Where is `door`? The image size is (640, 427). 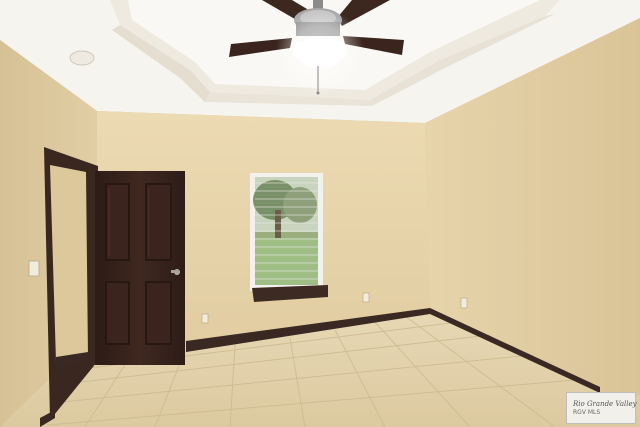
door is located at coordinates (140, 268).